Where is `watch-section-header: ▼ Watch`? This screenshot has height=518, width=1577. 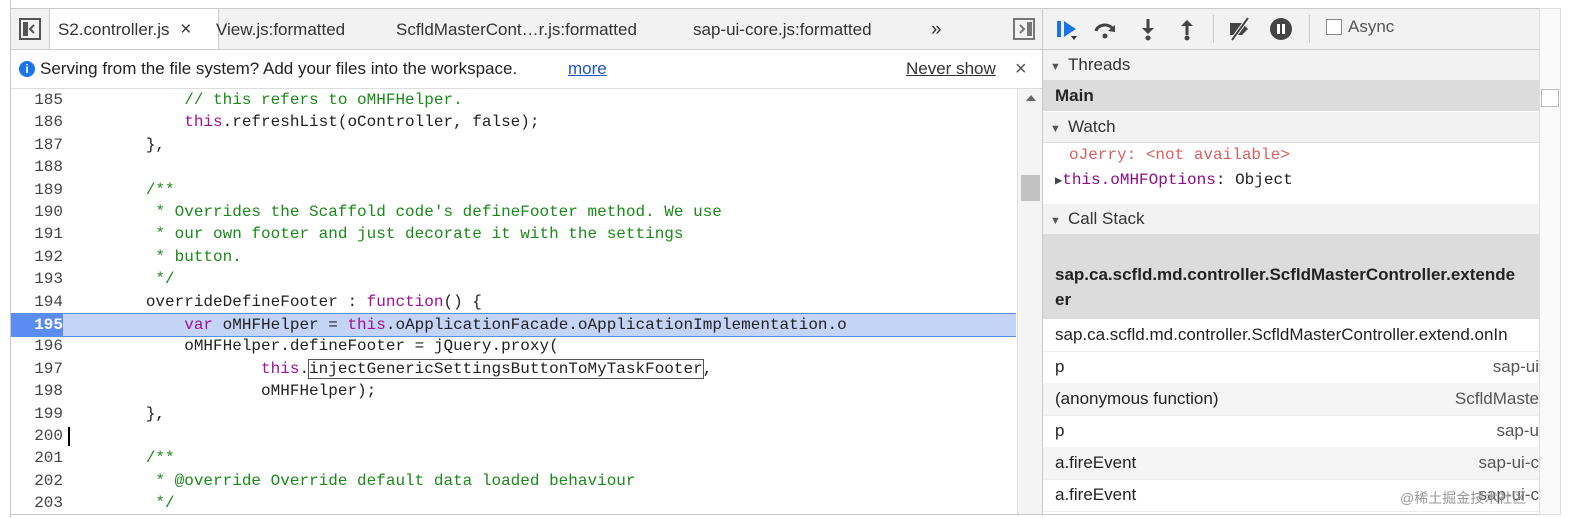
watch-section-header: ▼ Watch is located at coordinates (1291, 127).